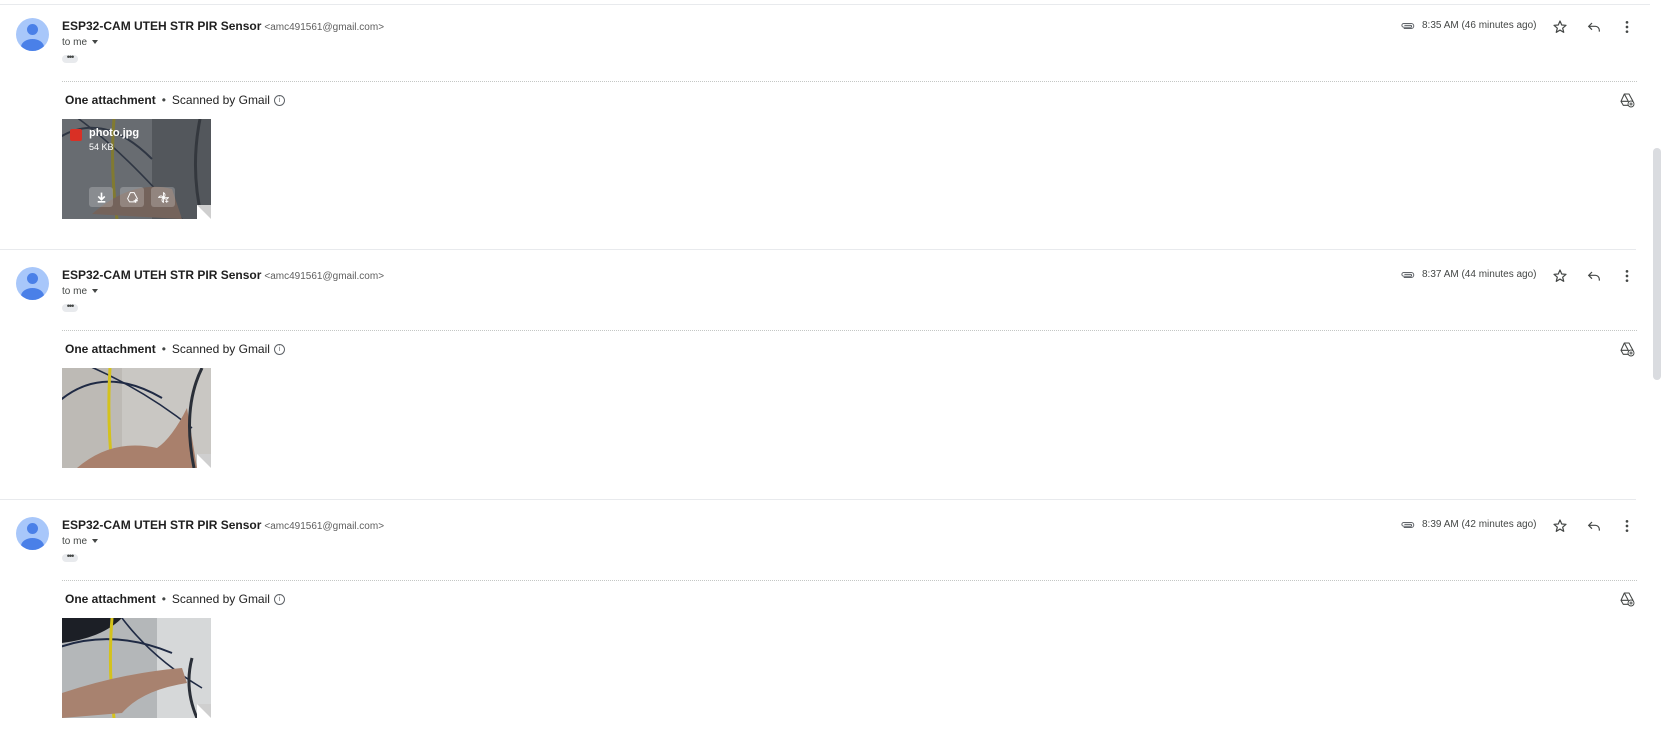 The height and width of the screenshot is (749, 1663). Describe the element at coordinates (1479, 25) in the screenshot. I see `message-time: 8:35 AM (46 minutes ago)` at that location.